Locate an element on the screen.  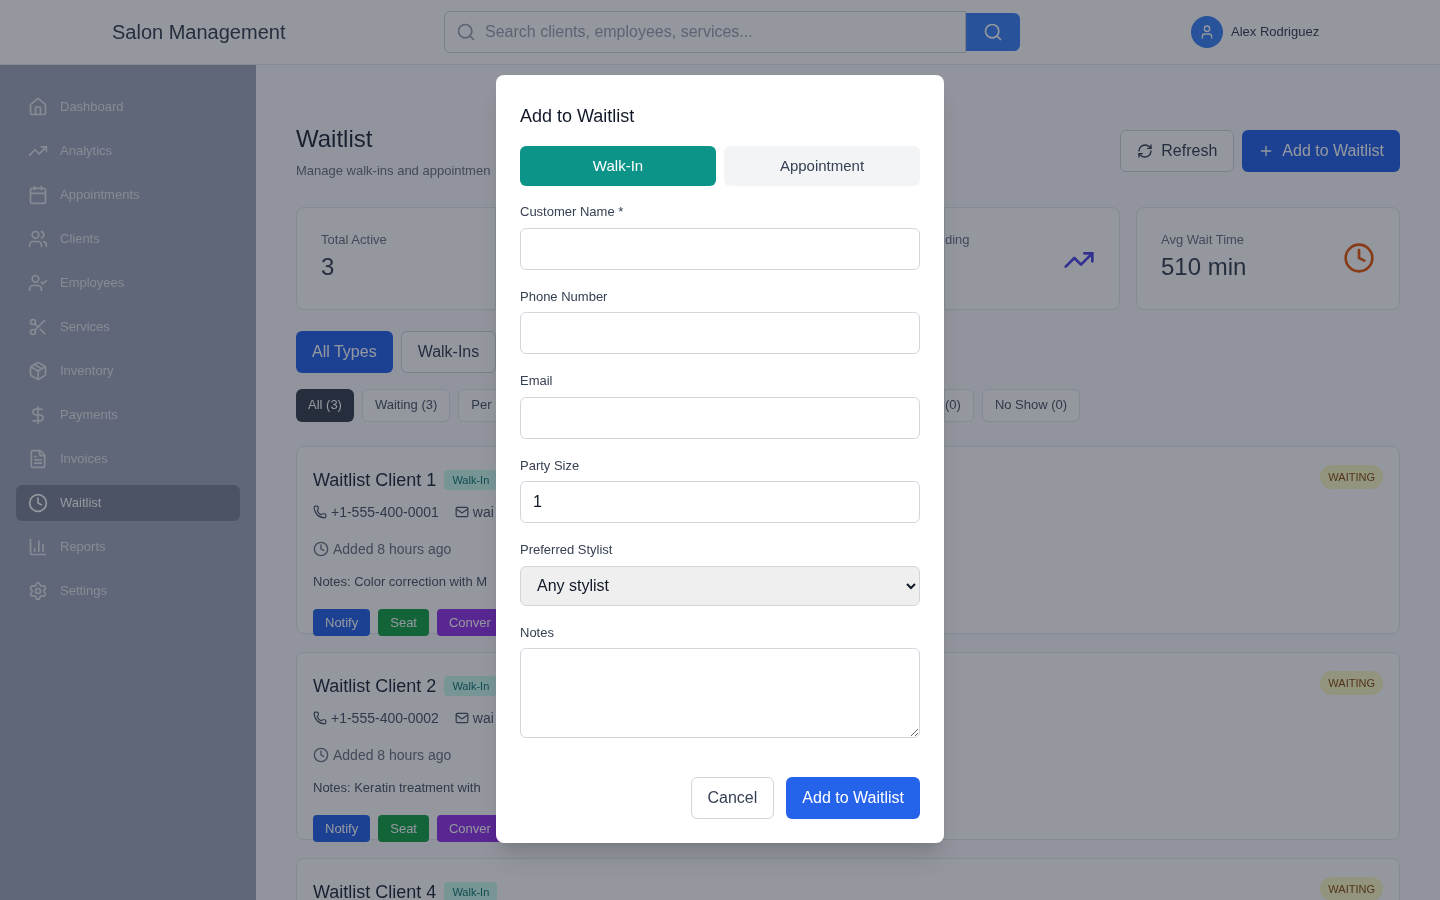
status-filter: (0) is located at coordinates (959, 405).